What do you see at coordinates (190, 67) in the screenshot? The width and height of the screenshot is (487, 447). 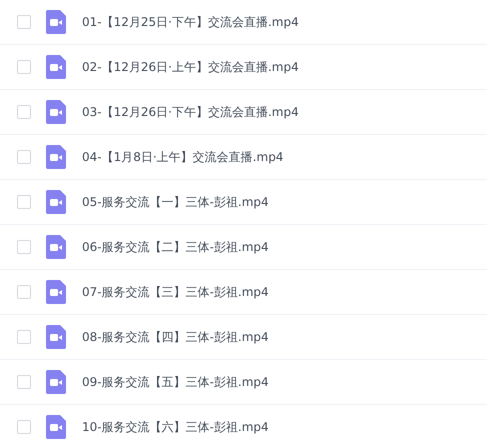 I see `file-name: 02-【12月26日·上午】交流会直播.mp4` at bounding box center [190, 67].